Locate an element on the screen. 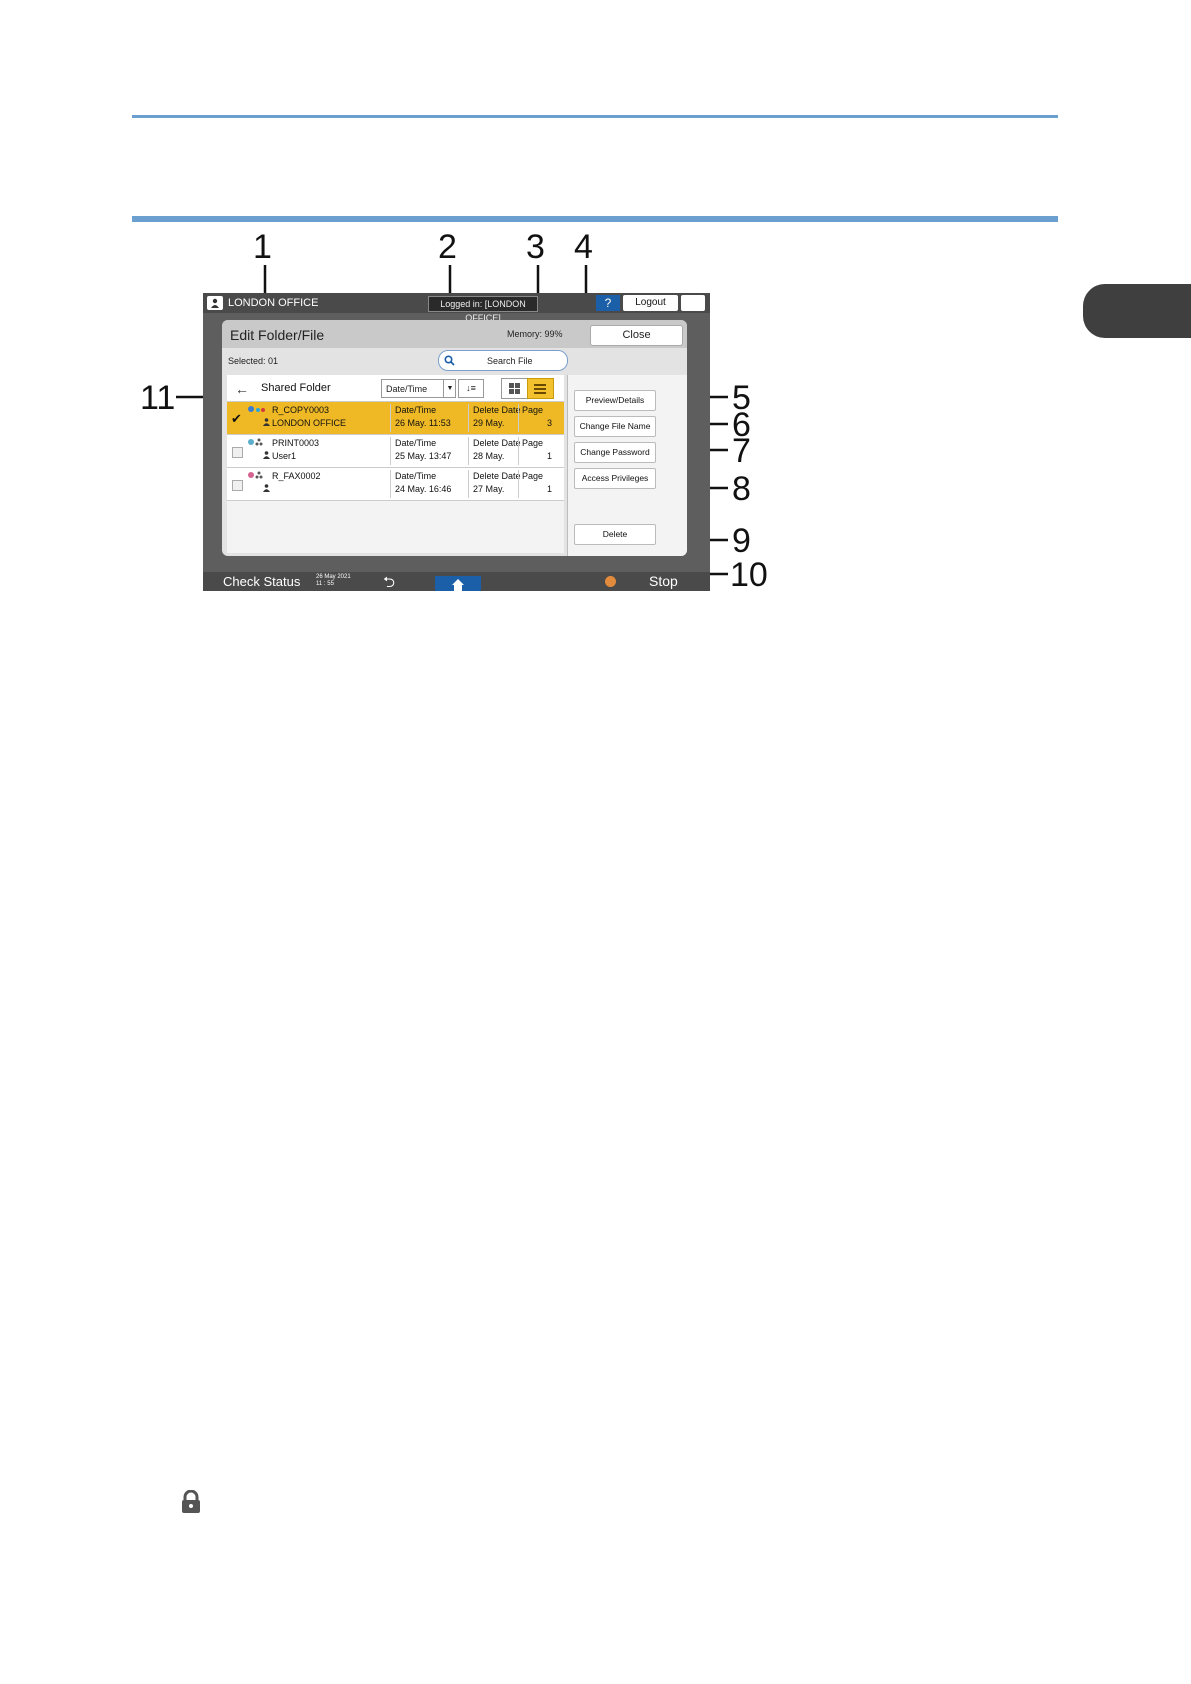  page-title: Edit Folder/File is located at coordinates (277, 335).